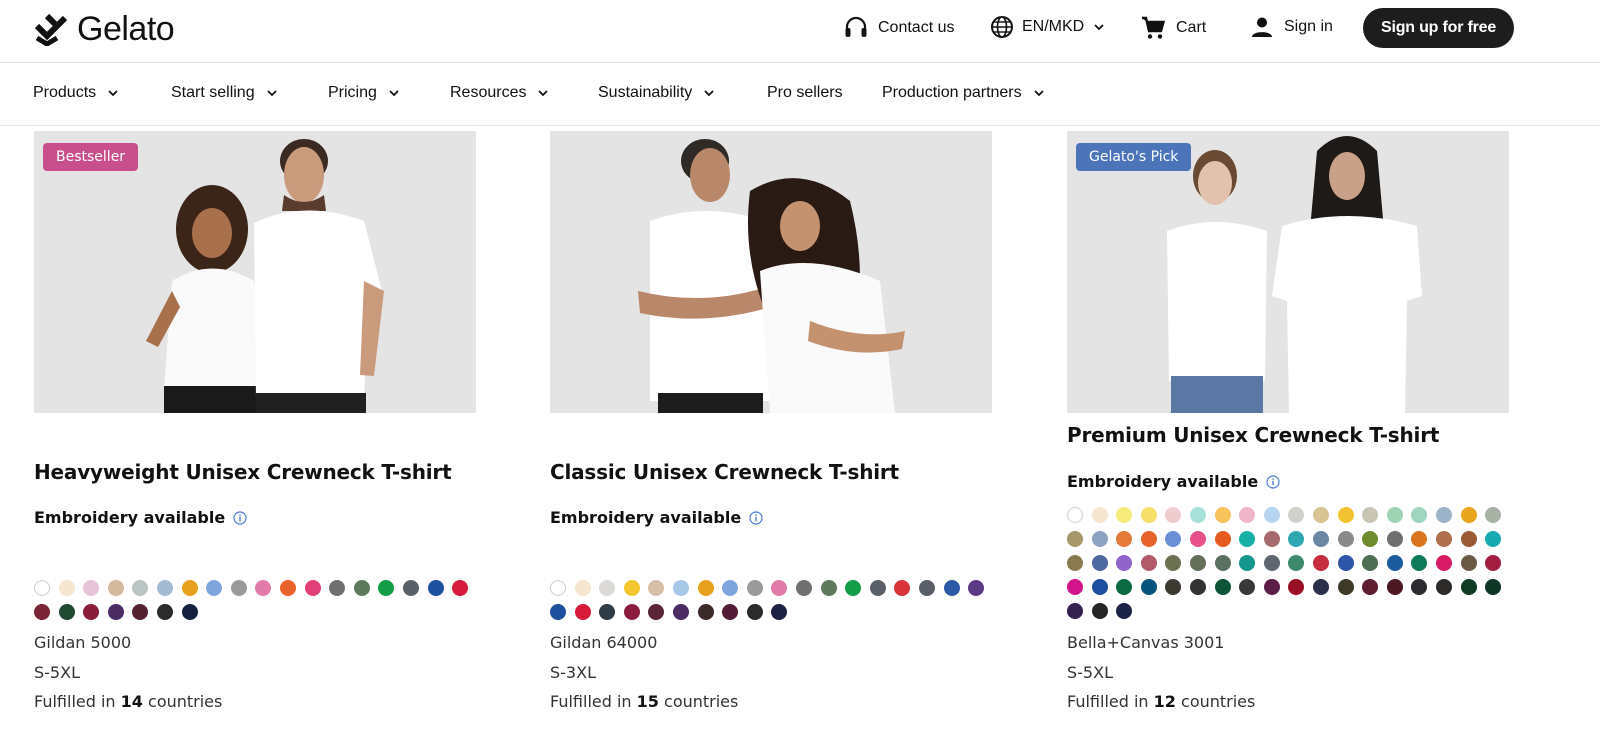  I want to click on sign-up-button: Sign up for free, so click(1438, 28).